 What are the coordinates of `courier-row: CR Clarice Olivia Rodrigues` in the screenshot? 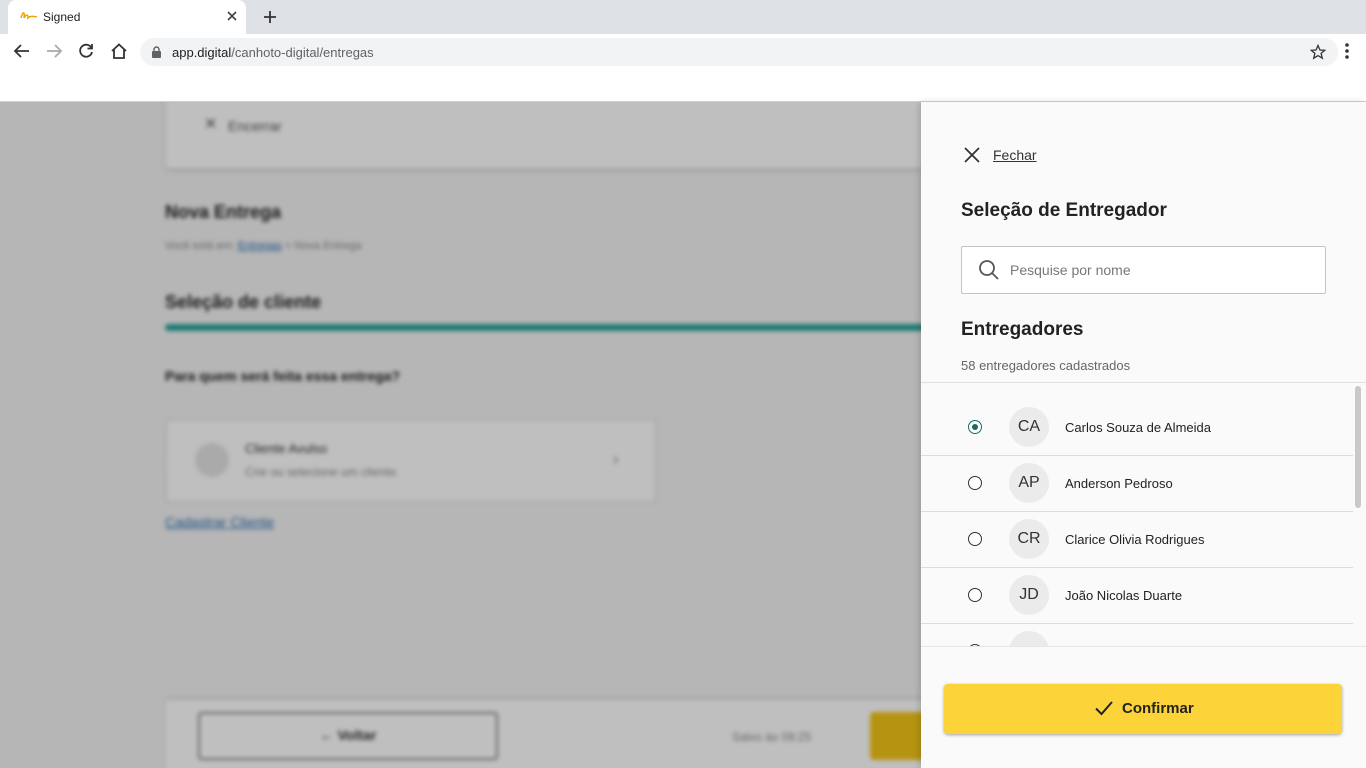 It's located at (1137, 540).